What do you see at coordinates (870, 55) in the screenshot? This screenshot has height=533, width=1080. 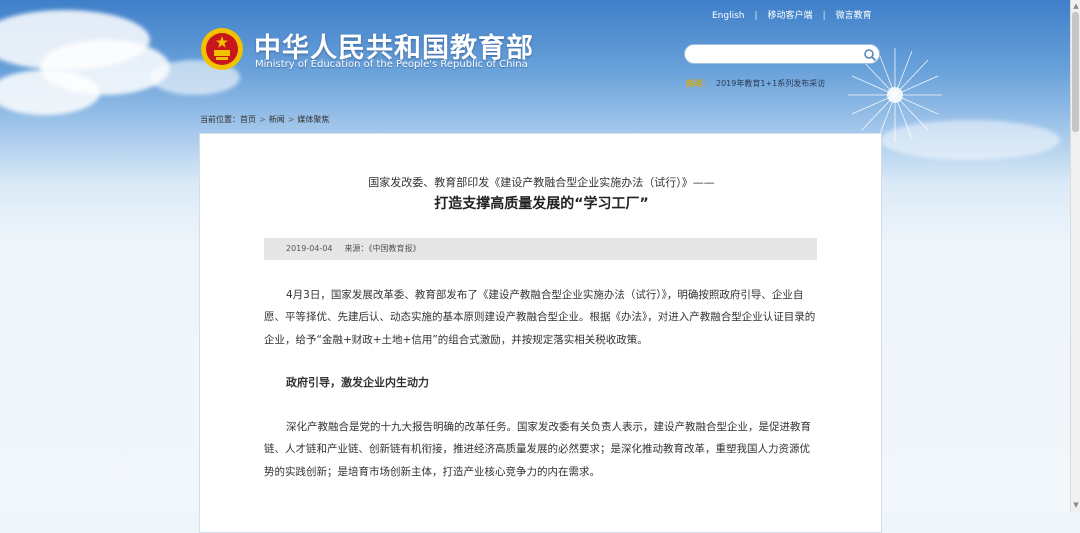 I see `search-icon` at bounding box center [870, 55].